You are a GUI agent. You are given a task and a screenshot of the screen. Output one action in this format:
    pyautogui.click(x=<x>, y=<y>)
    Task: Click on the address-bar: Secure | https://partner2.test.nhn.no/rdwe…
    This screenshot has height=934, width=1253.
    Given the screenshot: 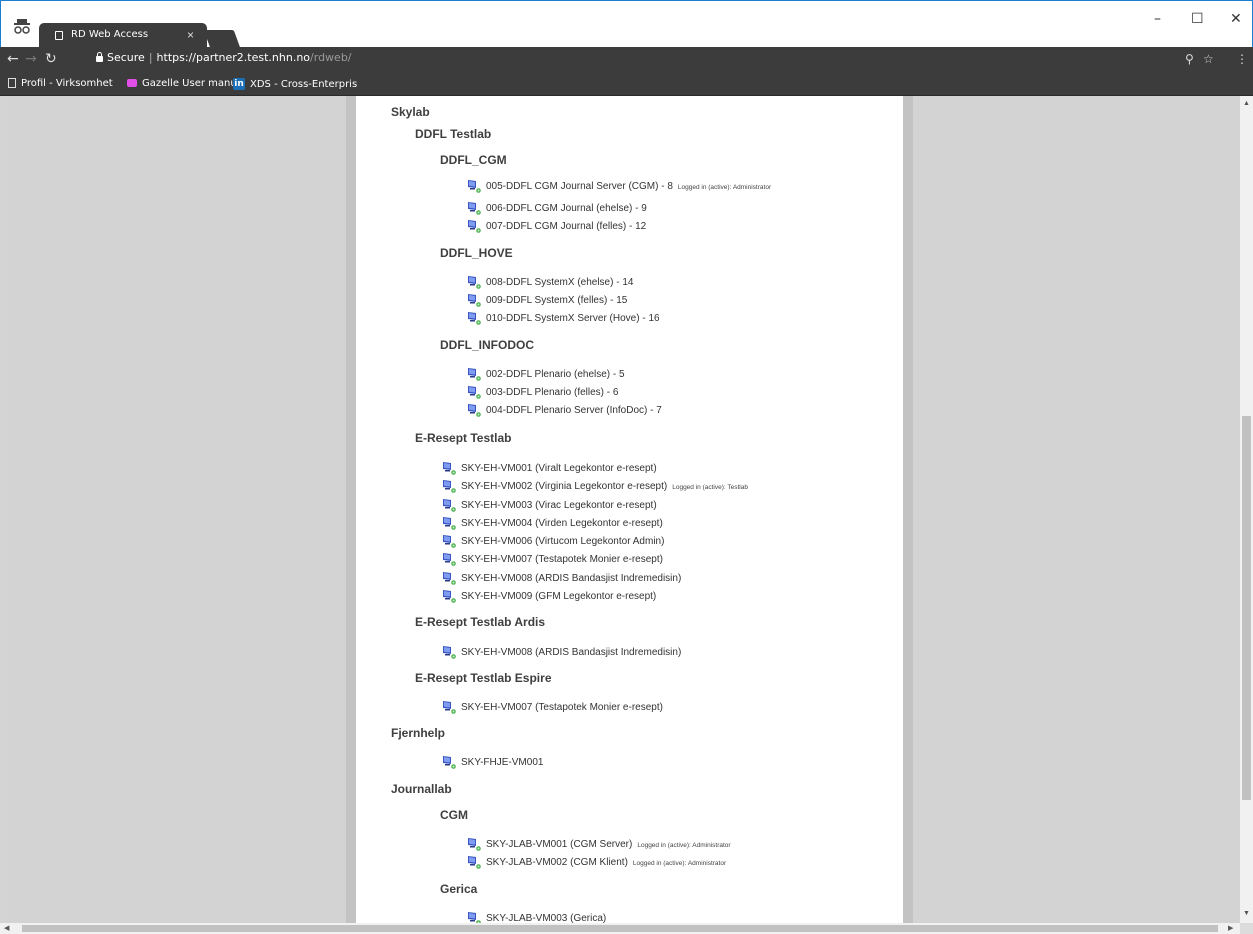 What is the action you would take?
    pyautogui.click(x=662, y=60)
    